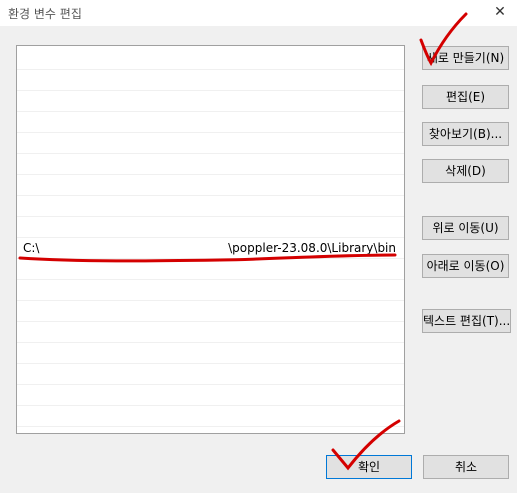  I want to click on window-title: 환경 변수 편집, so click(45, 14).